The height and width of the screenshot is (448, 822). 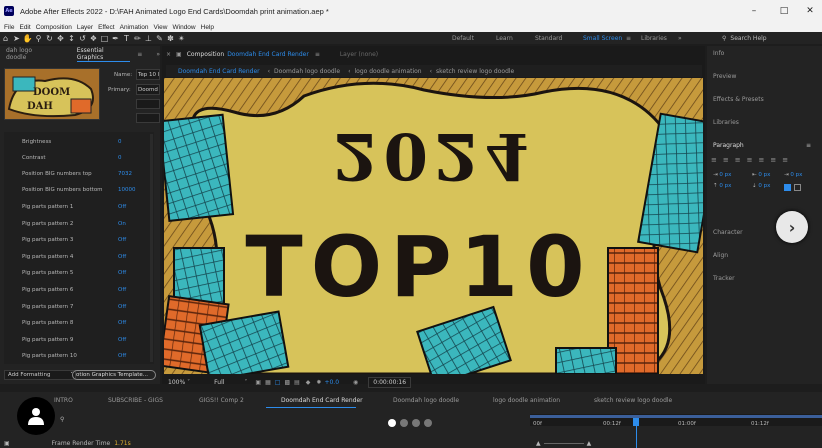 What do you see at coordinates (78, 190) in the screenshot?
I see `property-row: Position BIG numbers bottom 10000` at bounding box center [78, 190].